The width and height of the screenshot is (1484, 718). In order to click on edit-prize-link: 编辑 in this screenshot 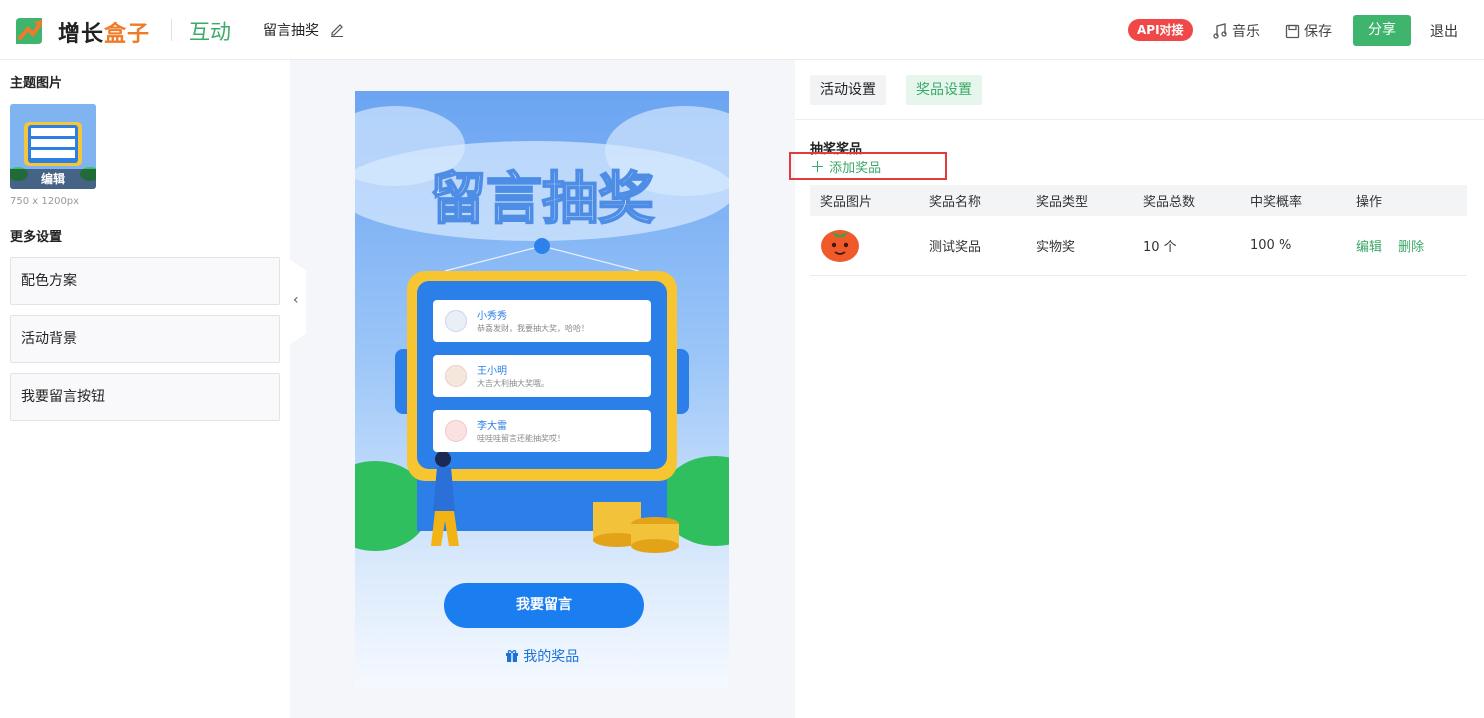, I will do `click(1369, 247)`.